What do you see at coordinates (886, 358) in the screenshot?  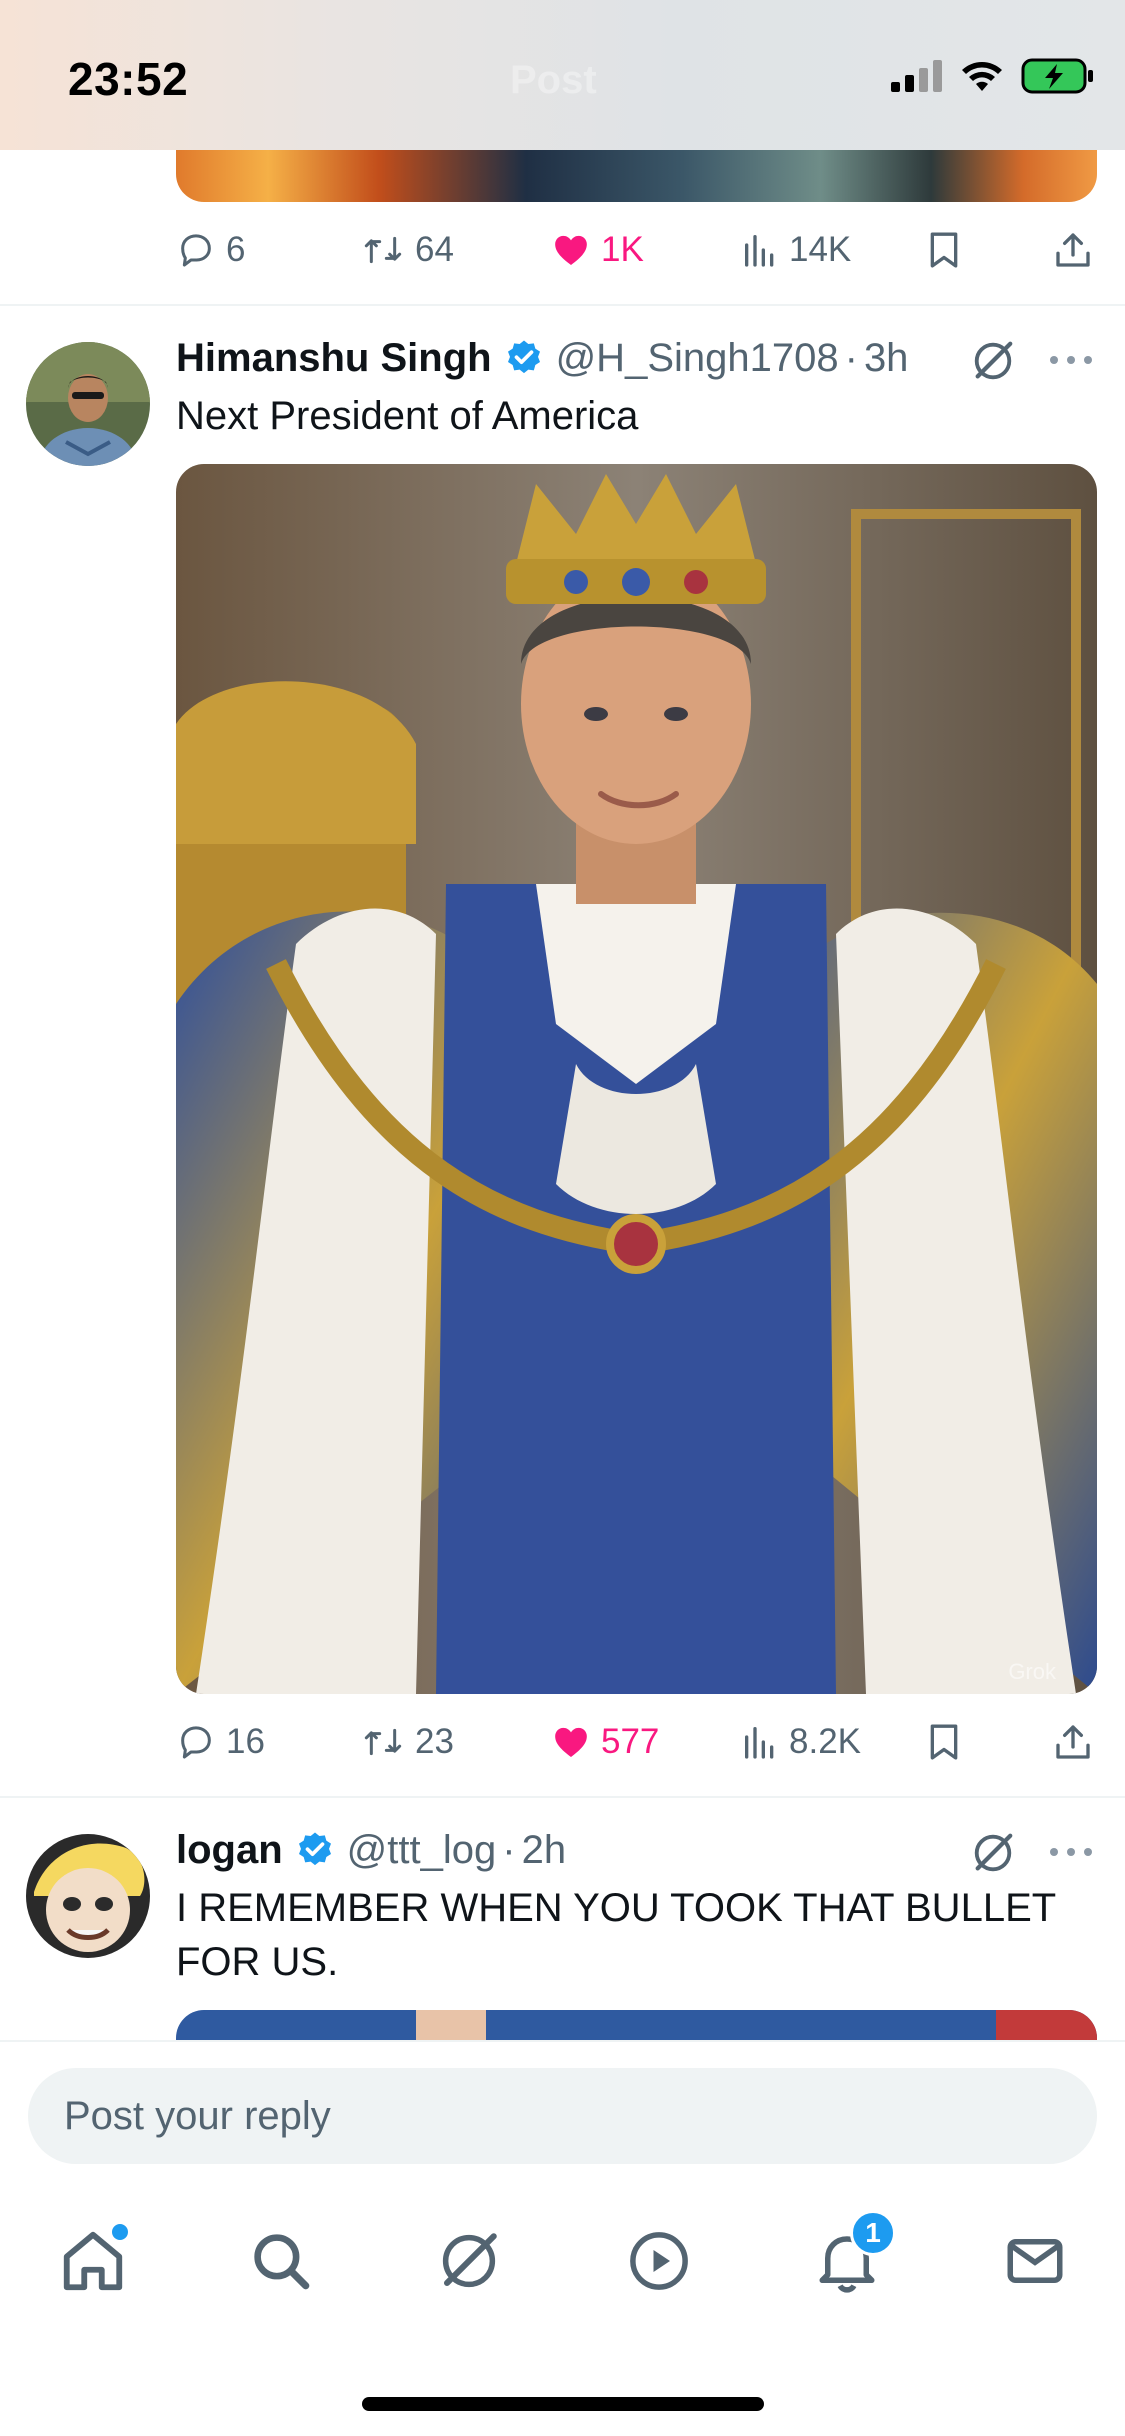 I see `post-time: 3h` at bounding box center [886, 358].